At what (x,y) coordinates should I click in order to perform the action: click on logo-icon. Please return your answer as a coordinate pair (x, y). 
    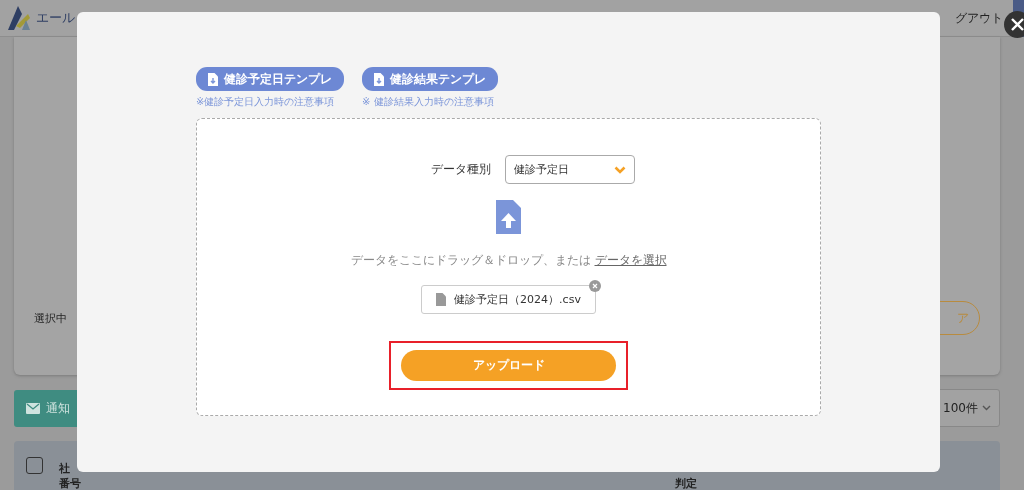
    Looking at the image, I should click on (20, 18).